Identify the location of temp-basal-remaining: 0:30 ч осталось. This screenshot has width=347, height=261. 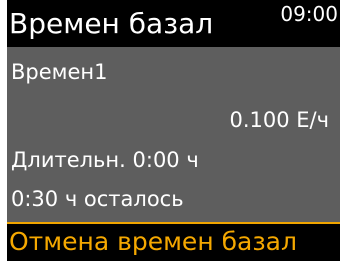
(97, 199).